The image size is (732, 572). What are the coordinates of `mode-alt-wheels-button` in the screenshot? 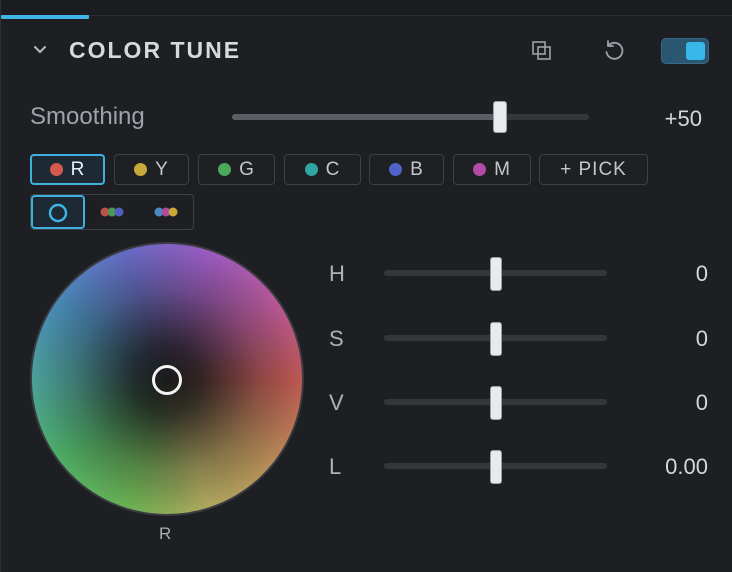 It's located at (166, 212).